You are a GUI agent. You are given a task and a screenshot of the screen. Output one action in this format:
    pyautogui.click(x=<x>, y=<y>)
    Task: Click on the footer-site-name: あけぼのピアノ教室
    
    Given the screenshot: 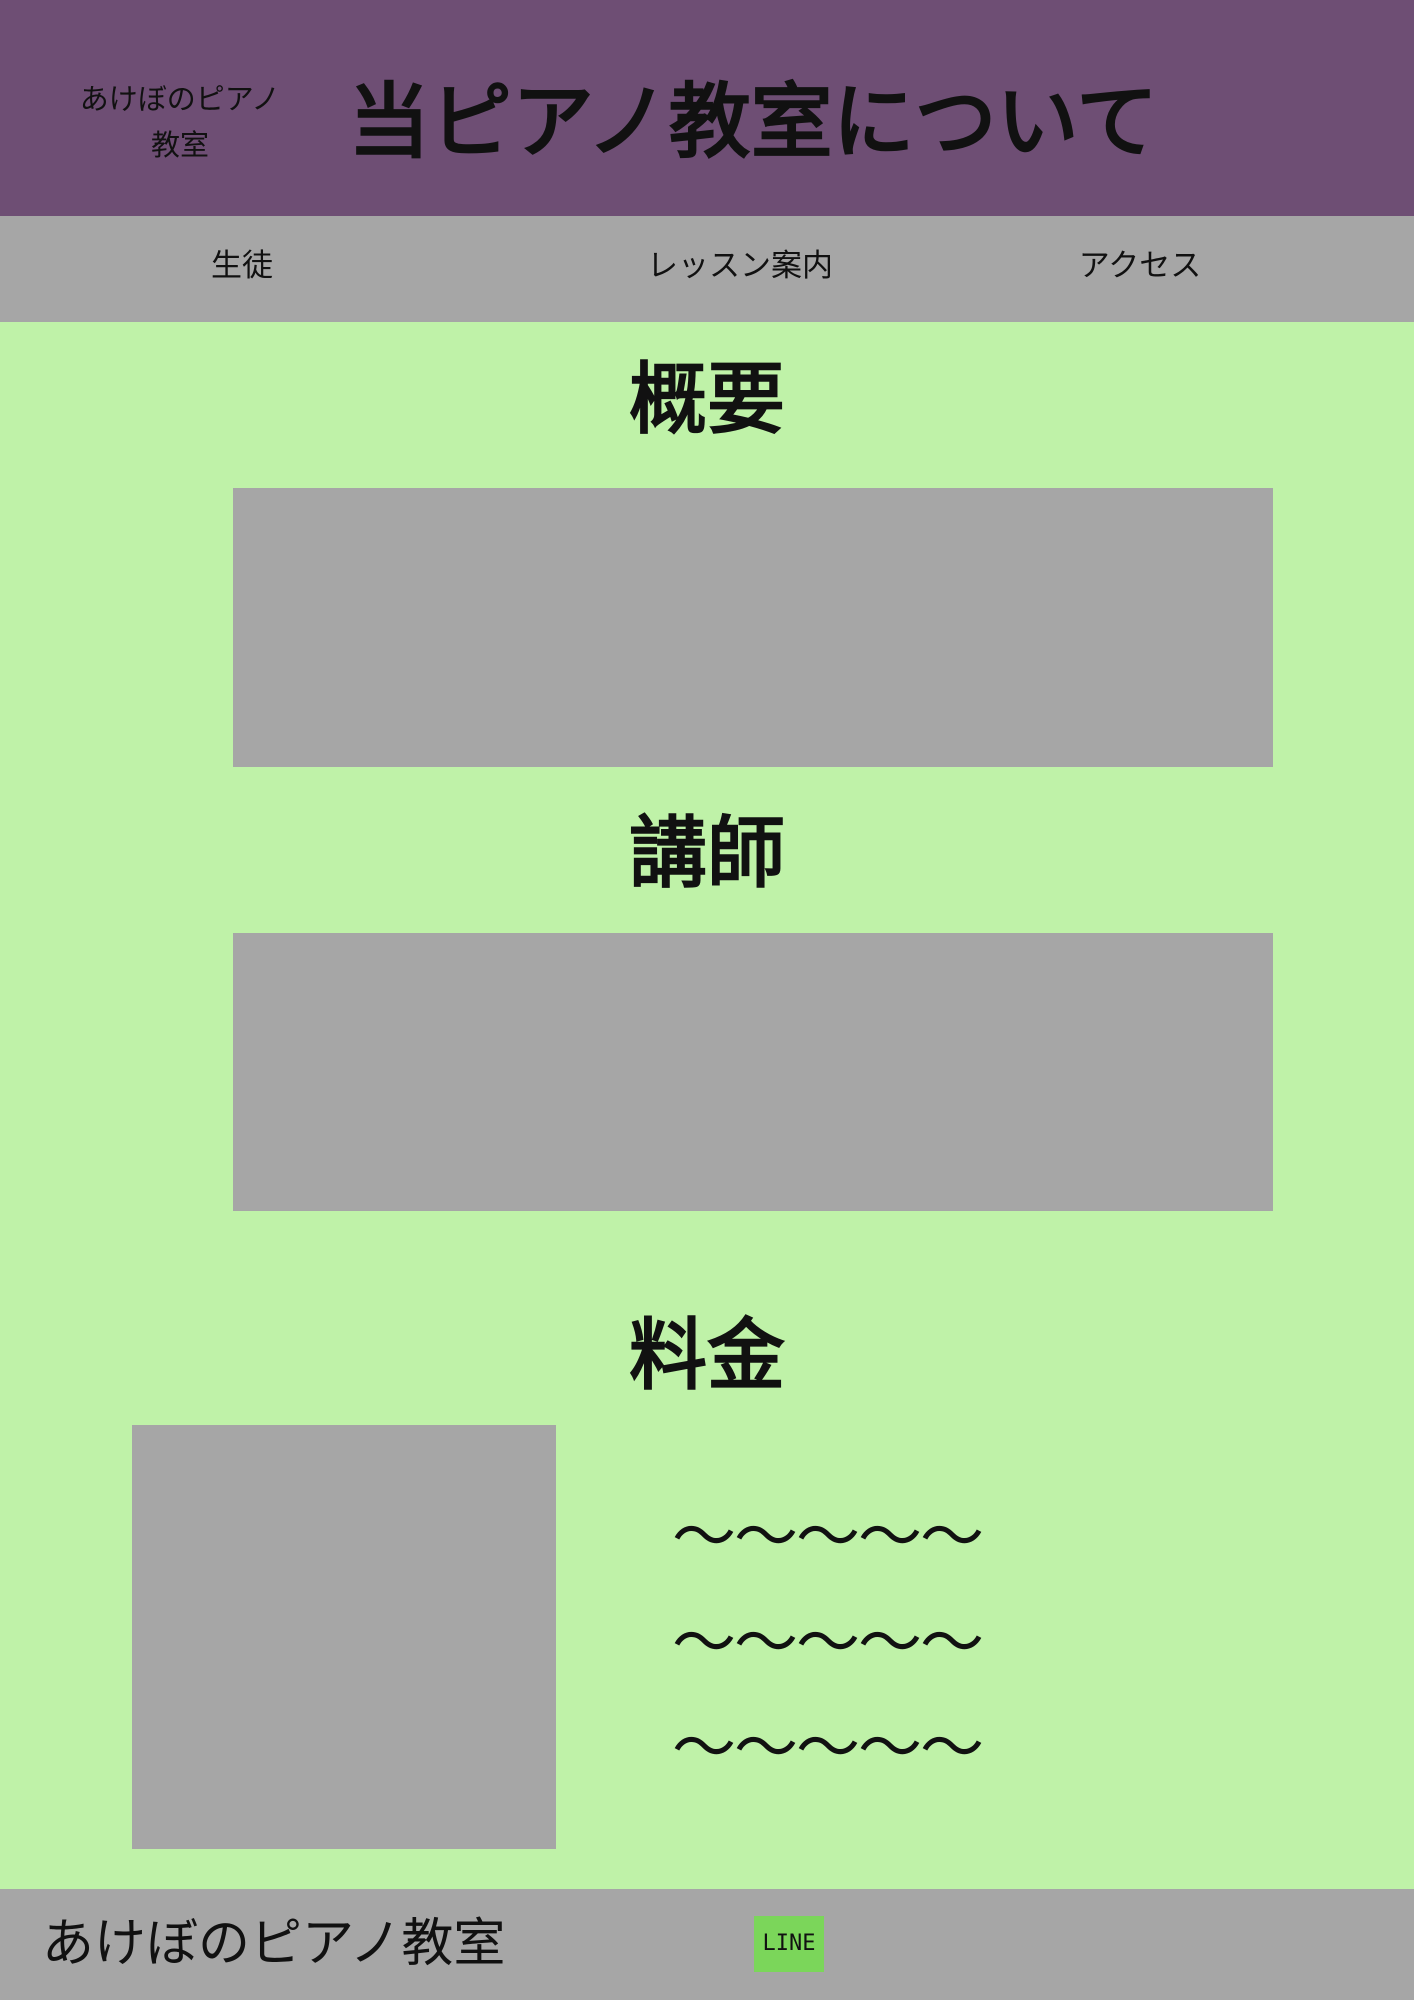 What is the action you would take?
    pyautogui.click(x=274, y=1944)
    